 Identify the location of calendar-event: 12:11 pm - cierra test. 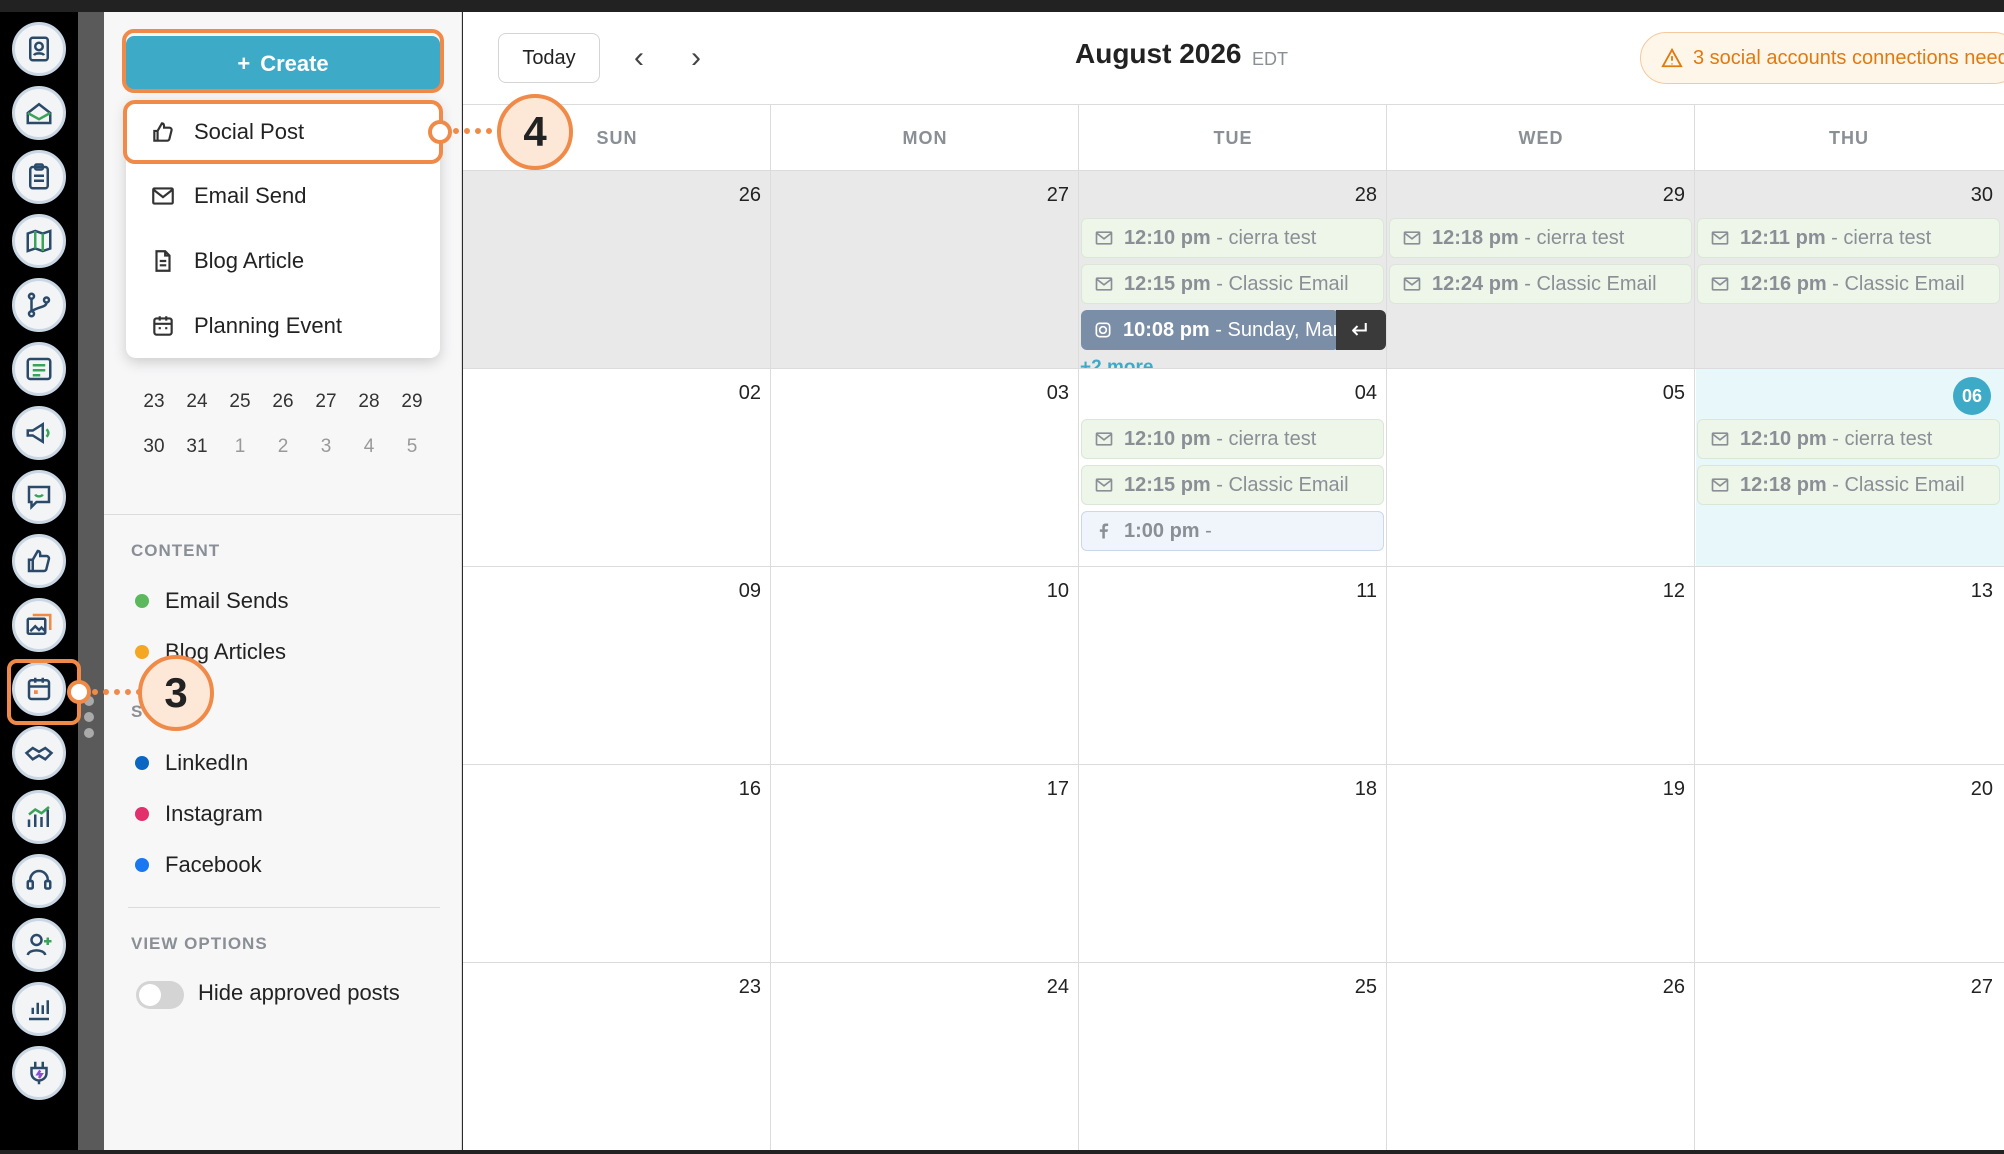
(1848, 238).